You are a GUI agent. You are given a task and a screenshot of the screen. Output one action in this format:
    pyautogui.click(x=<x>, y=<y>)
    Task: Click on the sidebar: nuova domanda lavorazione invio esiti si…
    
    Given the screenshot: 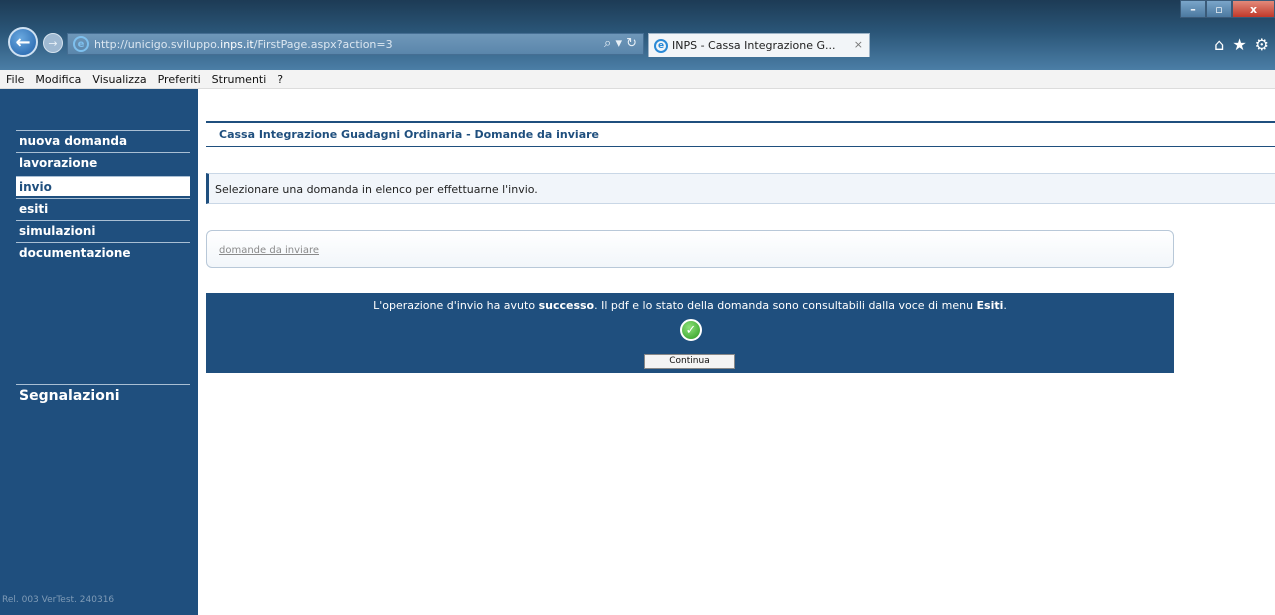 What is the action you would take?
    pyautogui.click(x=99, y=352)
    